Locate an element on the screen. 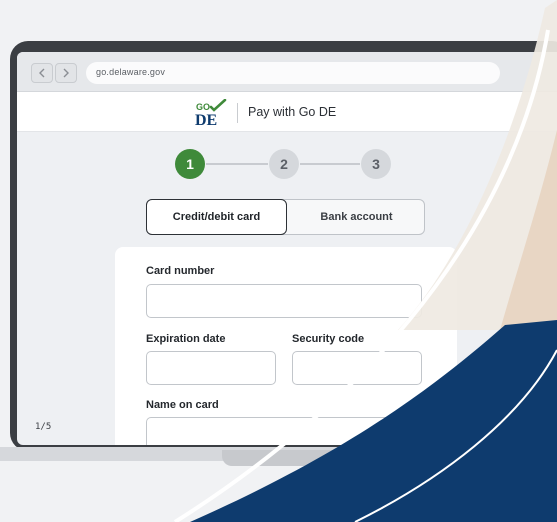  header-divider is located at coordinates (237, 113).